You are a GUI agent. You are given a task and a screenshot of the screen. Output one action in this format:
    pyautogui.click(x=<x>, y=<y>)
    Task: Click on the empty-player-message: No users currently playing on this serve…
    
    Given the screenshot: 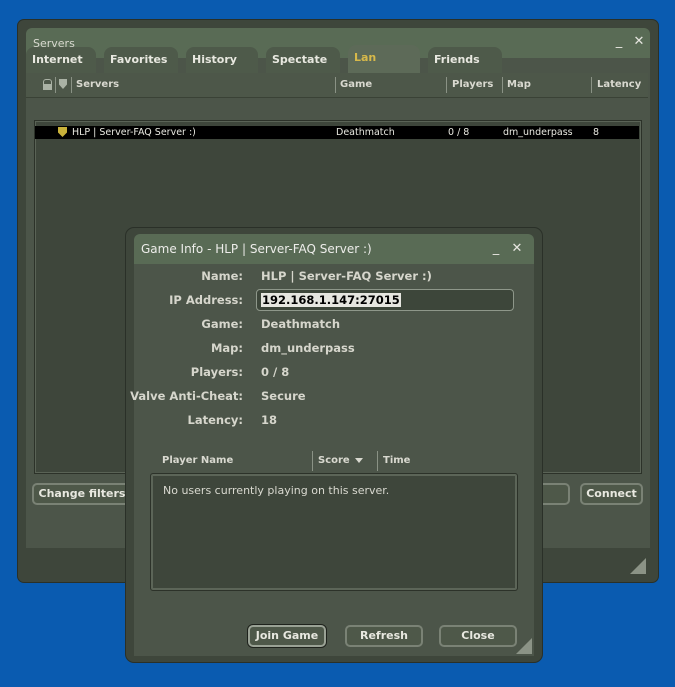 What is the action you would take?
    pyautogui.click(x=276, y=490)
    